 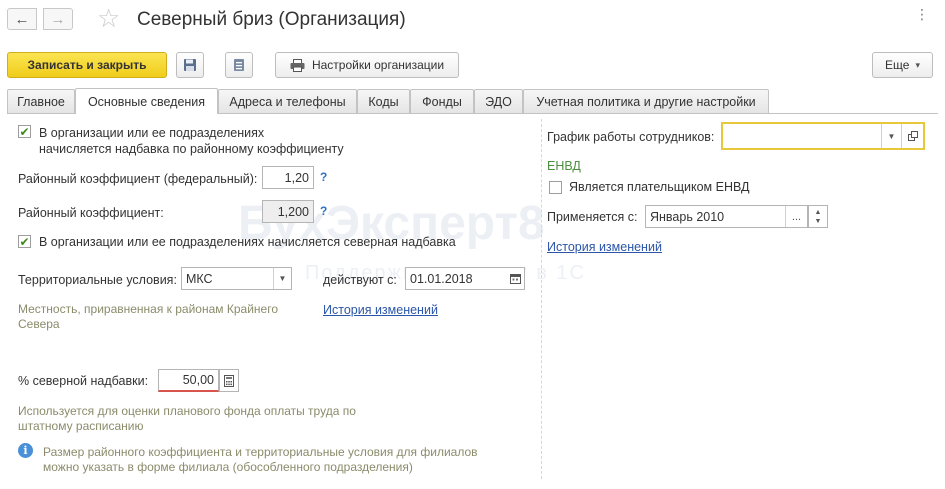 I want to click on calculator-button, so click(x=229, y=380).